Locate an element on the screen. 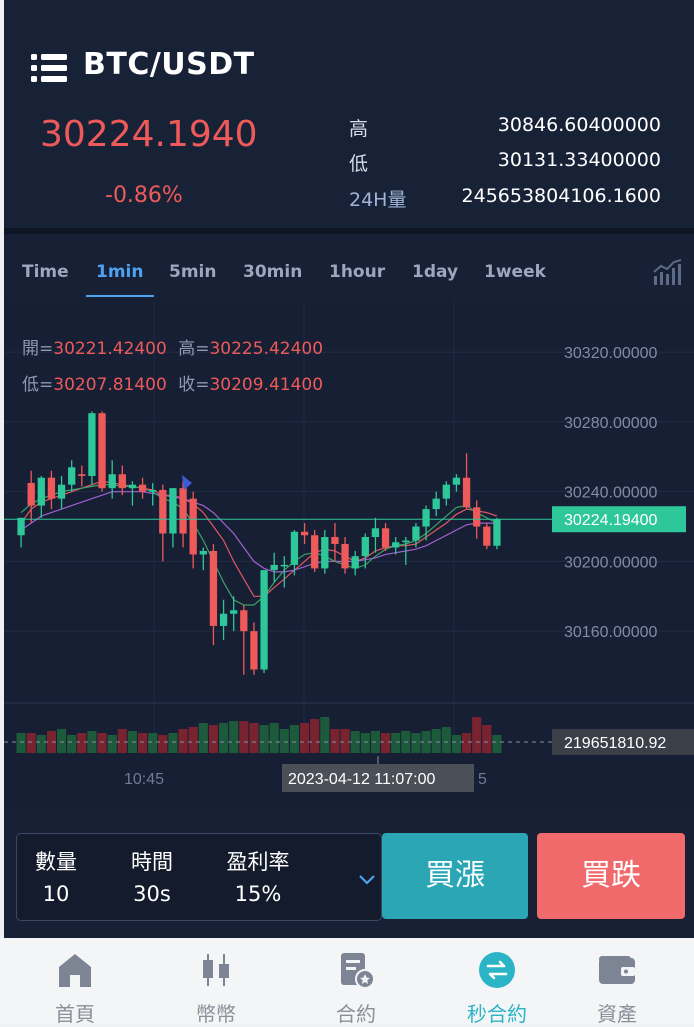 This screenshot has width=694, height=1027. nav-label-home: 首頁 is located at coordinates (75, 1014).